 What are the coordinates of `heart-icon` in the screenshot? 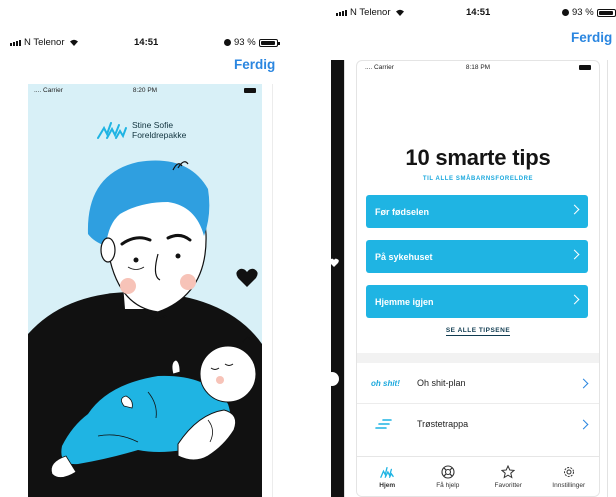 It's located at (247, 278).